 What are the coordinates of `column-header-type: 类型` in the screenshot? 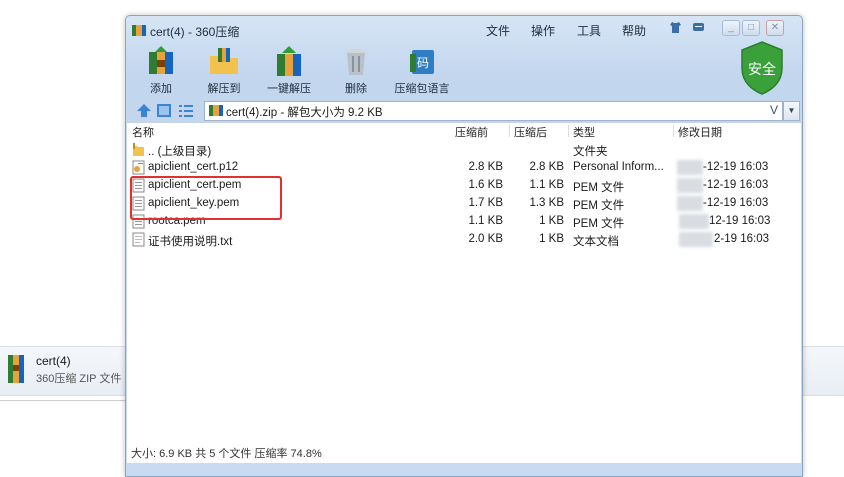 It's located at (584, 132).